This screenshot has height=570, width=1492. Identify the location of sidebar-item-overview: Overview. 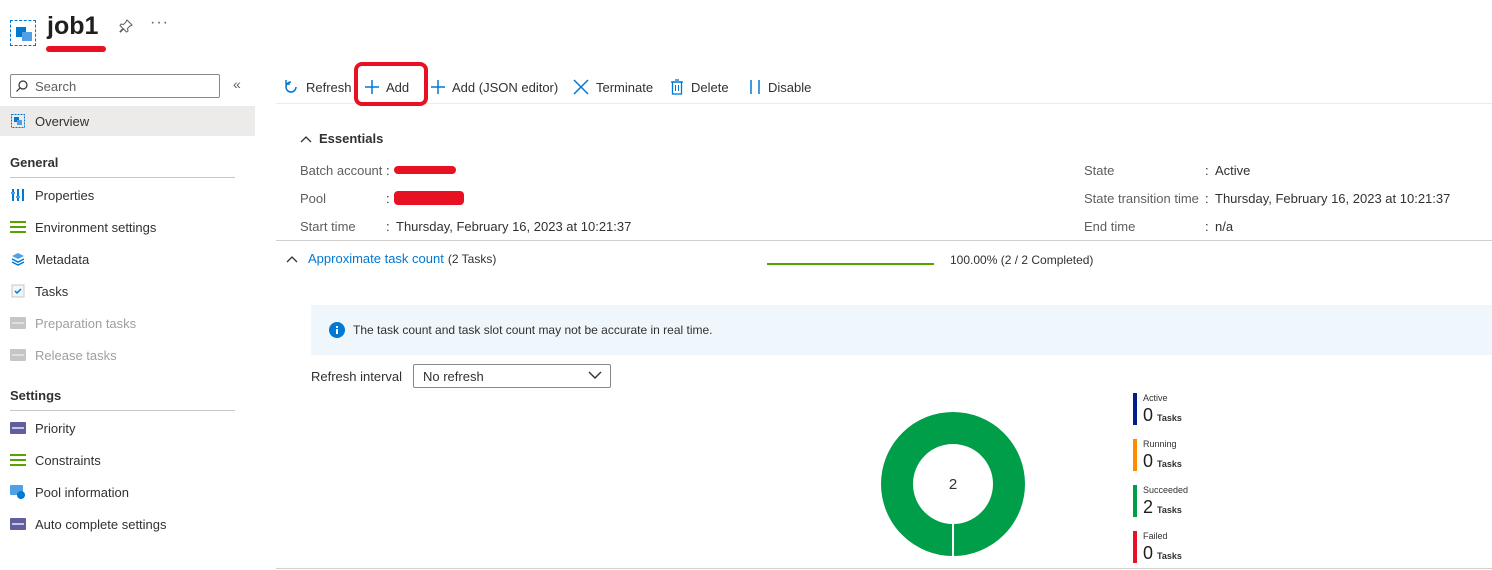
(127, 121).